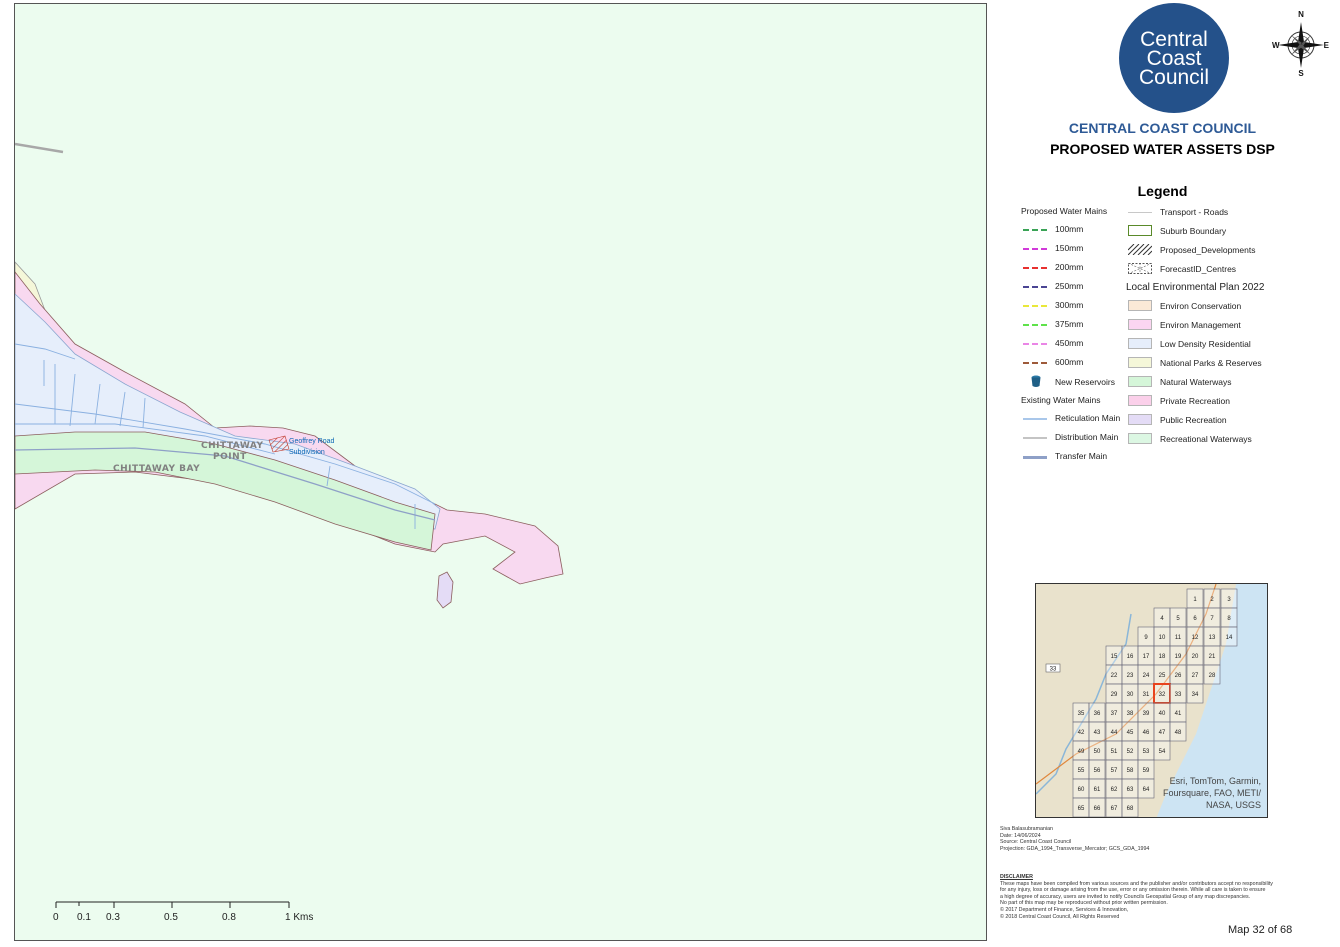 The height and width of the screenshot is (947, 1340). I want to click on overview-tile-label: 20, so click(1195, 657).